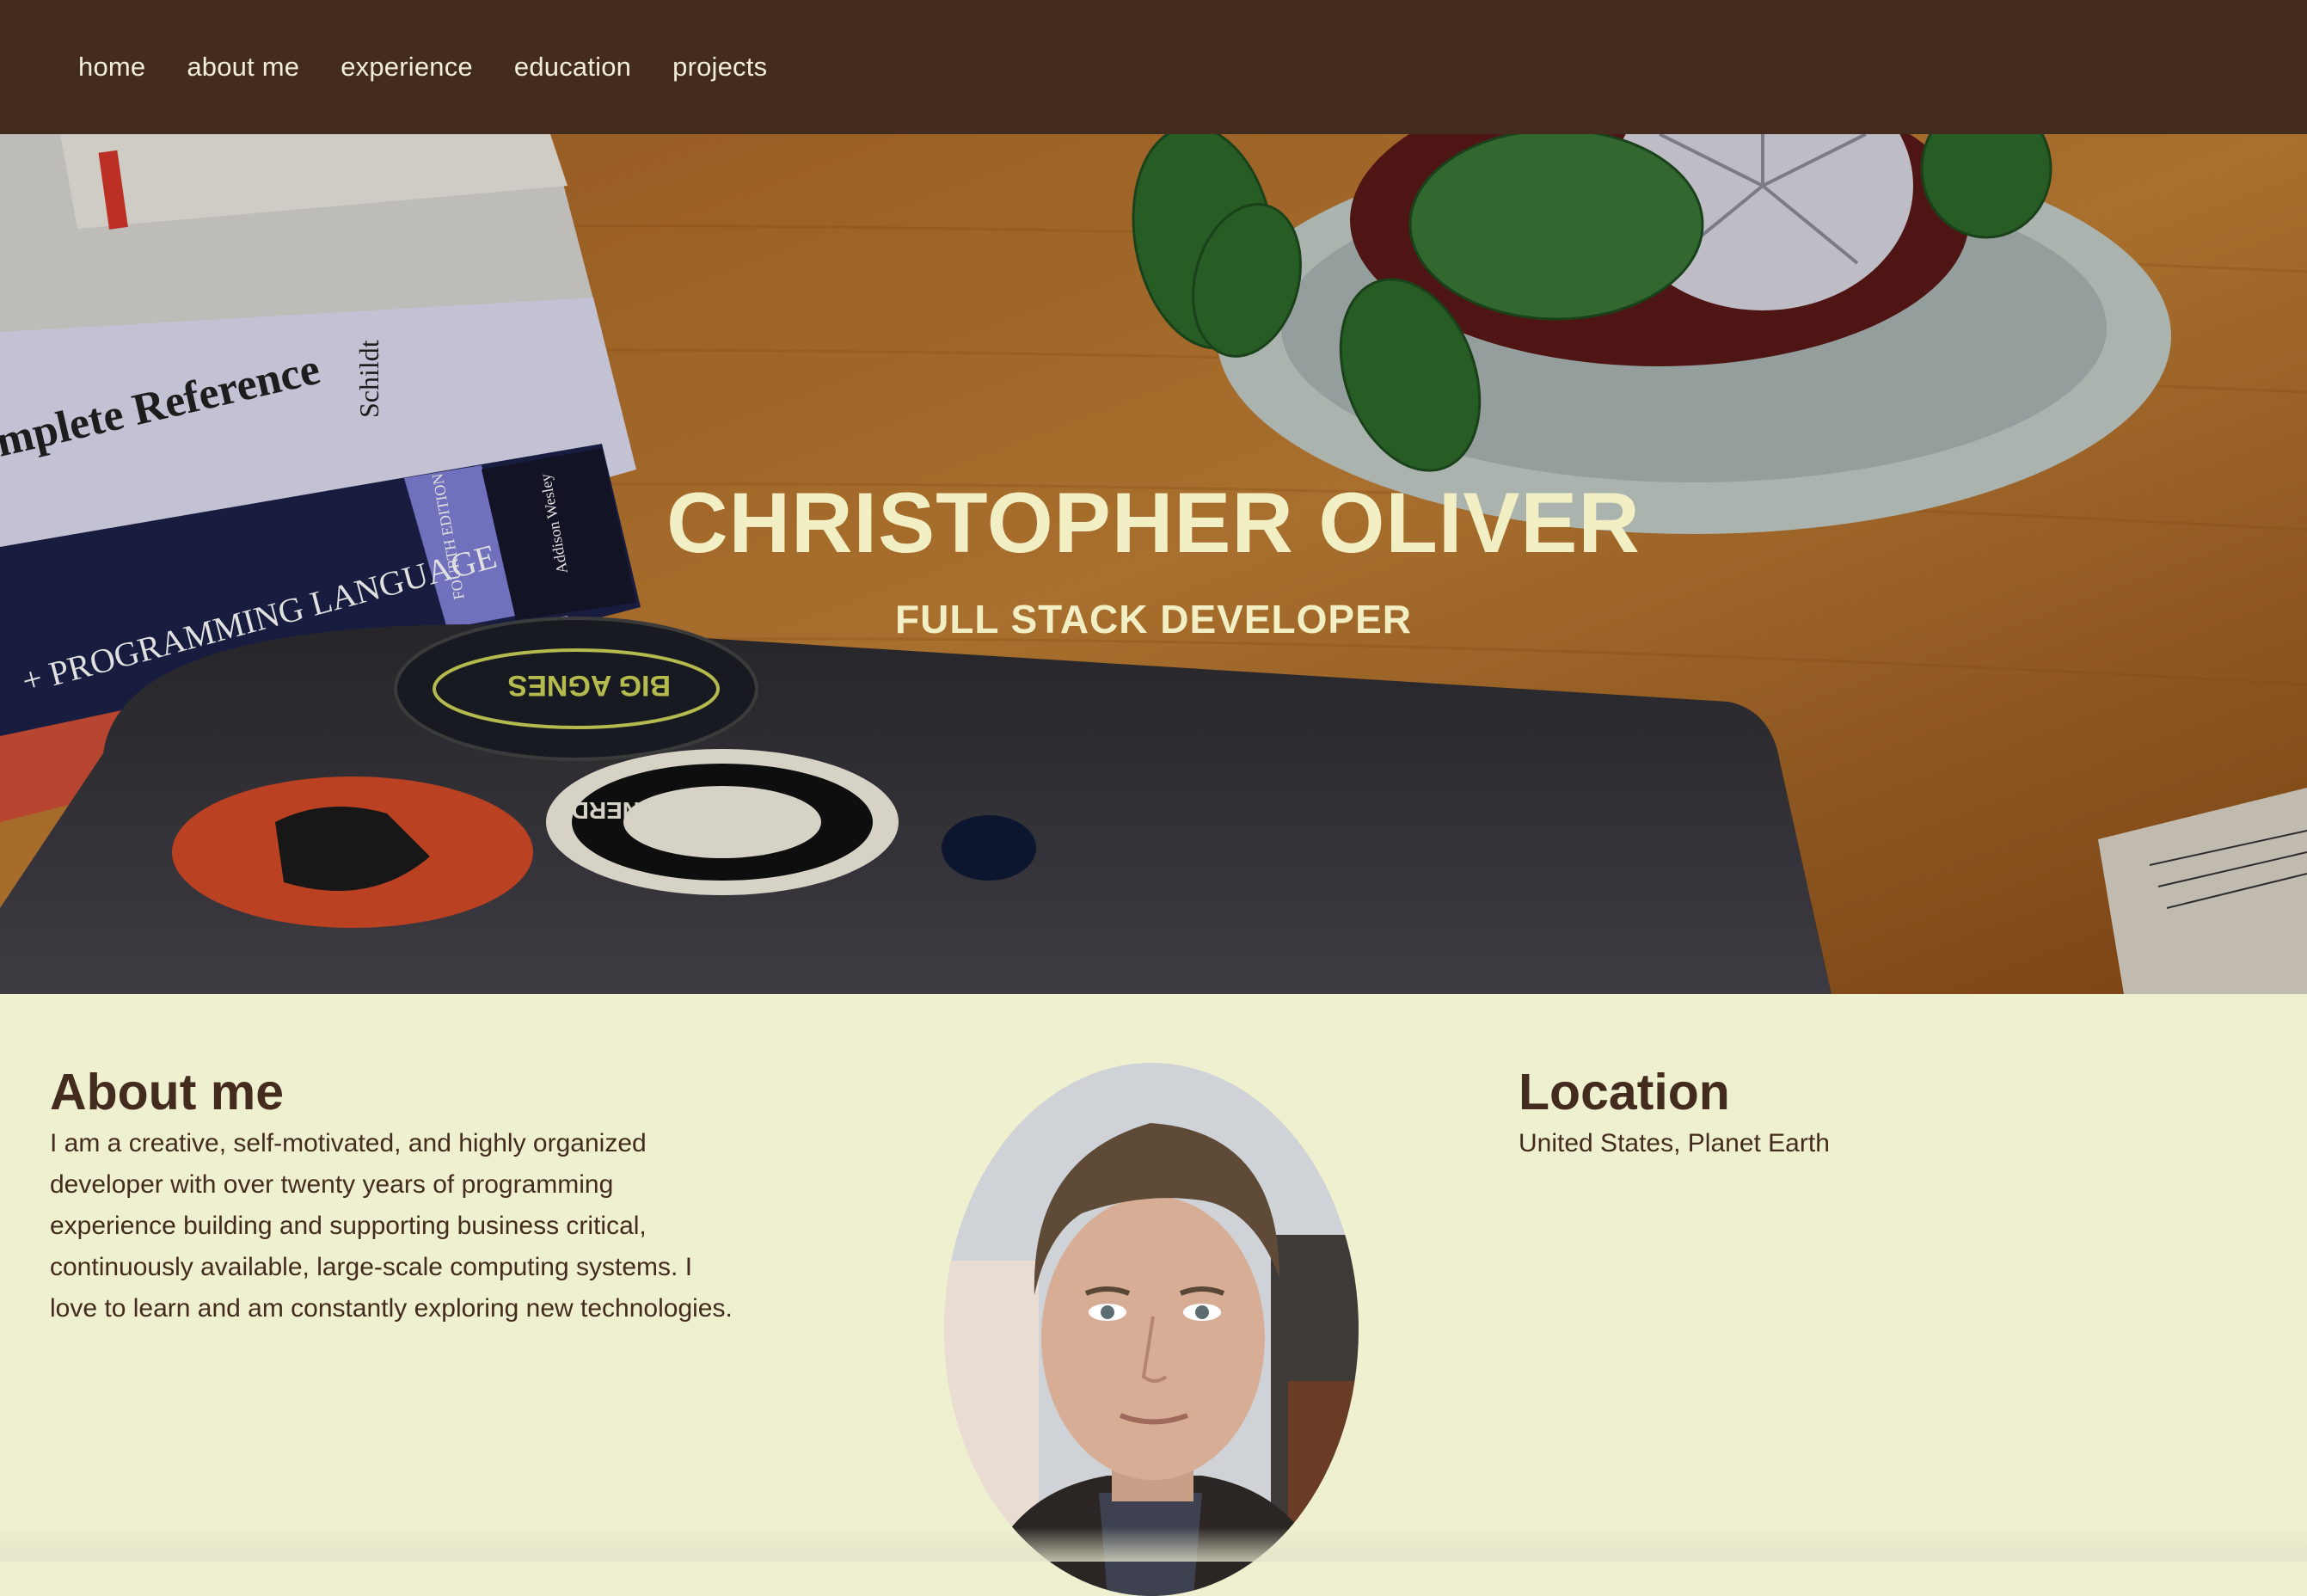 This screenshot has height=1596, width=2307. Describe the element at coordinates (111, 67) in the screenshot. I see `nav-home: home` at that location.